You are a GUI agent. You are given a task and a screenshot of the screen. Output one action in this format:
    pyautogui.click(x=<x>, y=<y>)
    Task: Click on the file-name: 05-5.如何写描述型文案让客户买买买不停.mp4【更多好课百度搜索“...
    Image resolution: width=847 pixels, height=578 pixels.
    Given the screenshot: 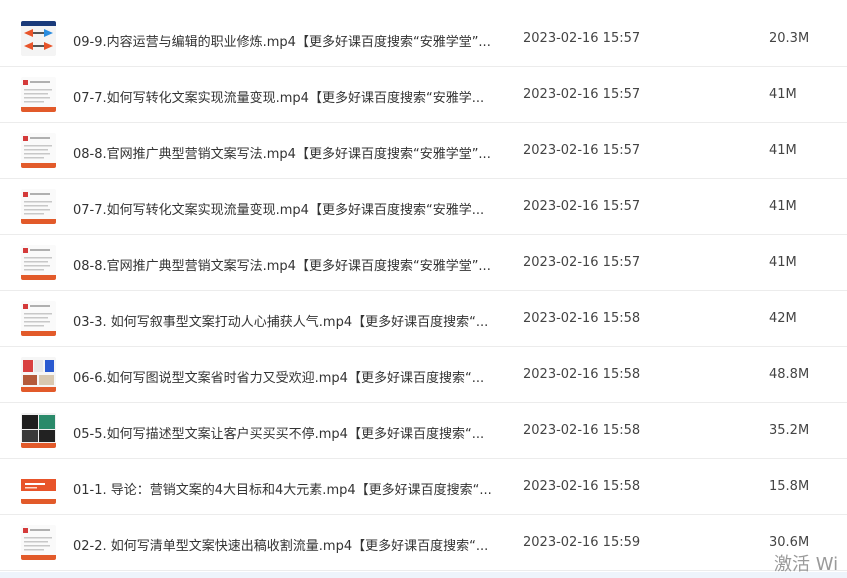 What is the action you would take?
    pyautogui.click(x=288, y=432)
    